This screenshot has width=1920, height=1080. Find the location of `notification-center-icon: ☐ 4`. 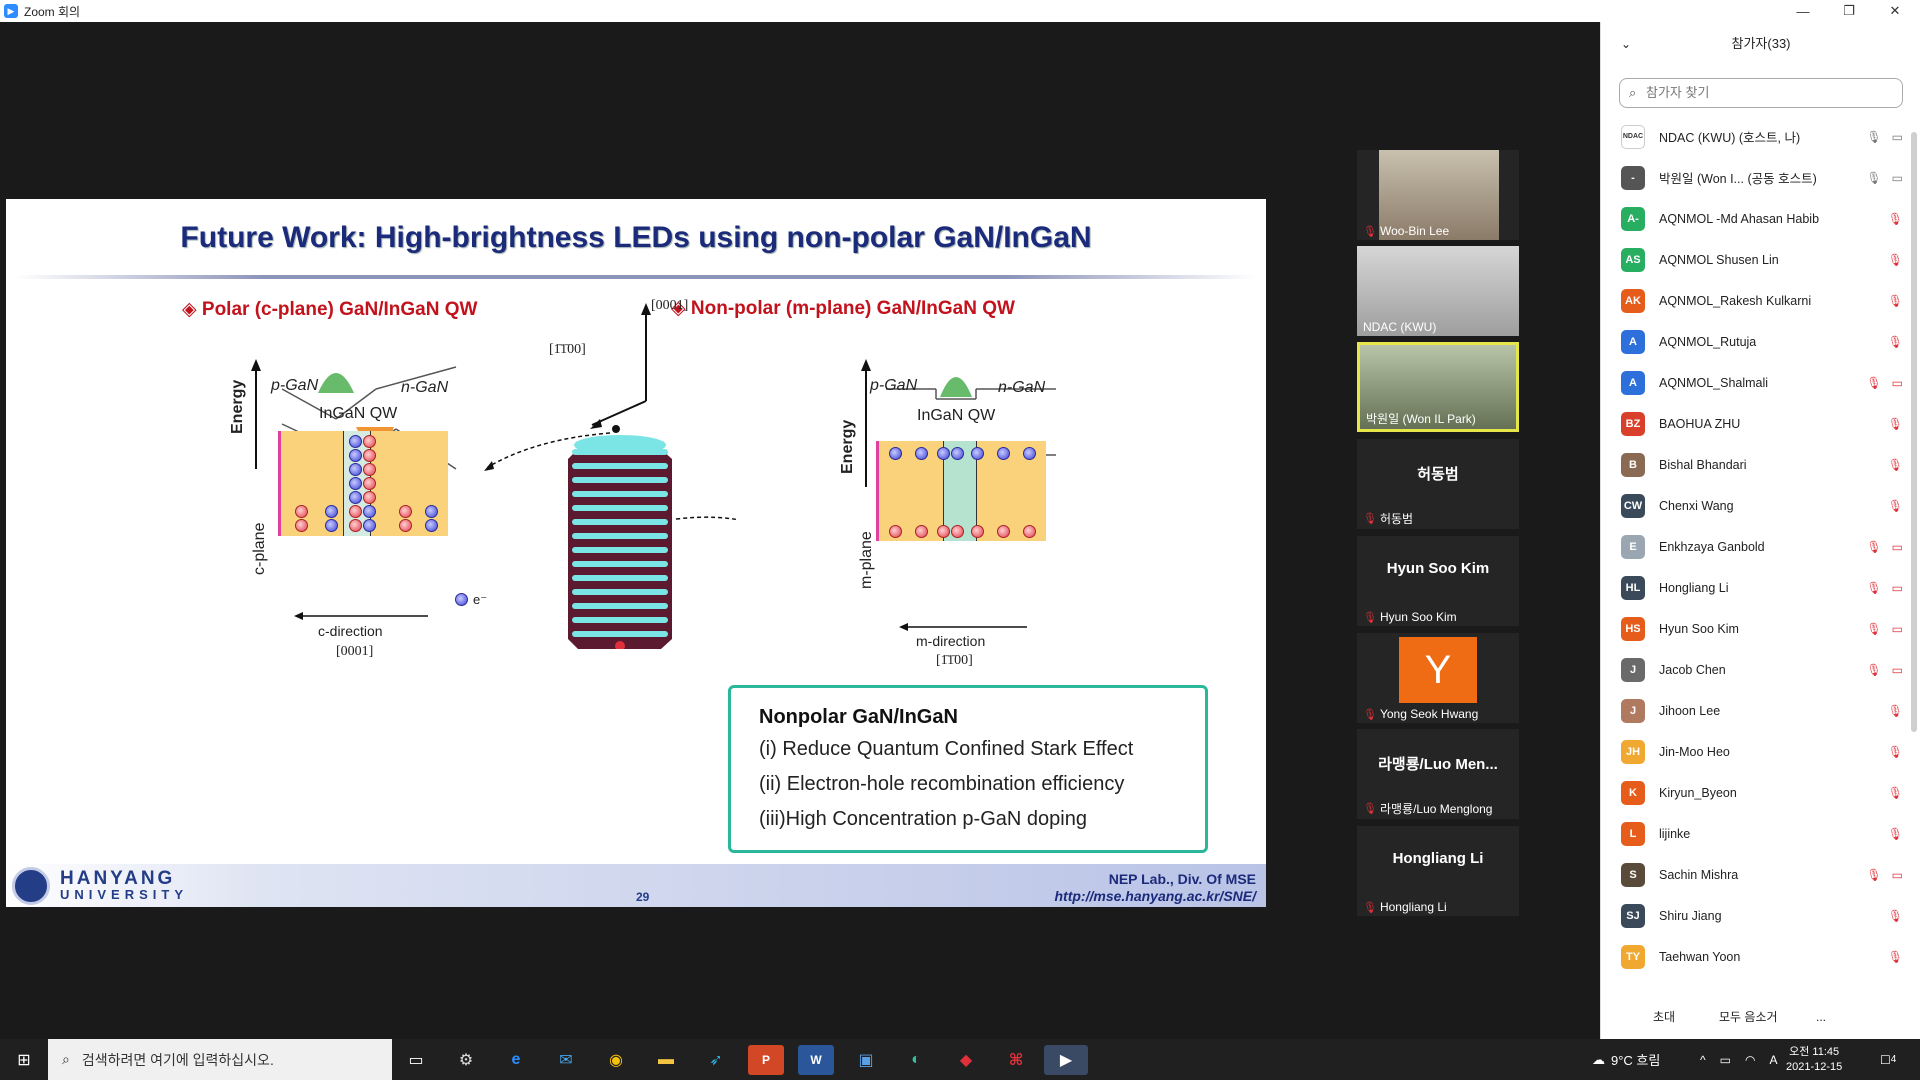

notification-center-icon: ☐ 4 is located at coordinates (1888, 1059).